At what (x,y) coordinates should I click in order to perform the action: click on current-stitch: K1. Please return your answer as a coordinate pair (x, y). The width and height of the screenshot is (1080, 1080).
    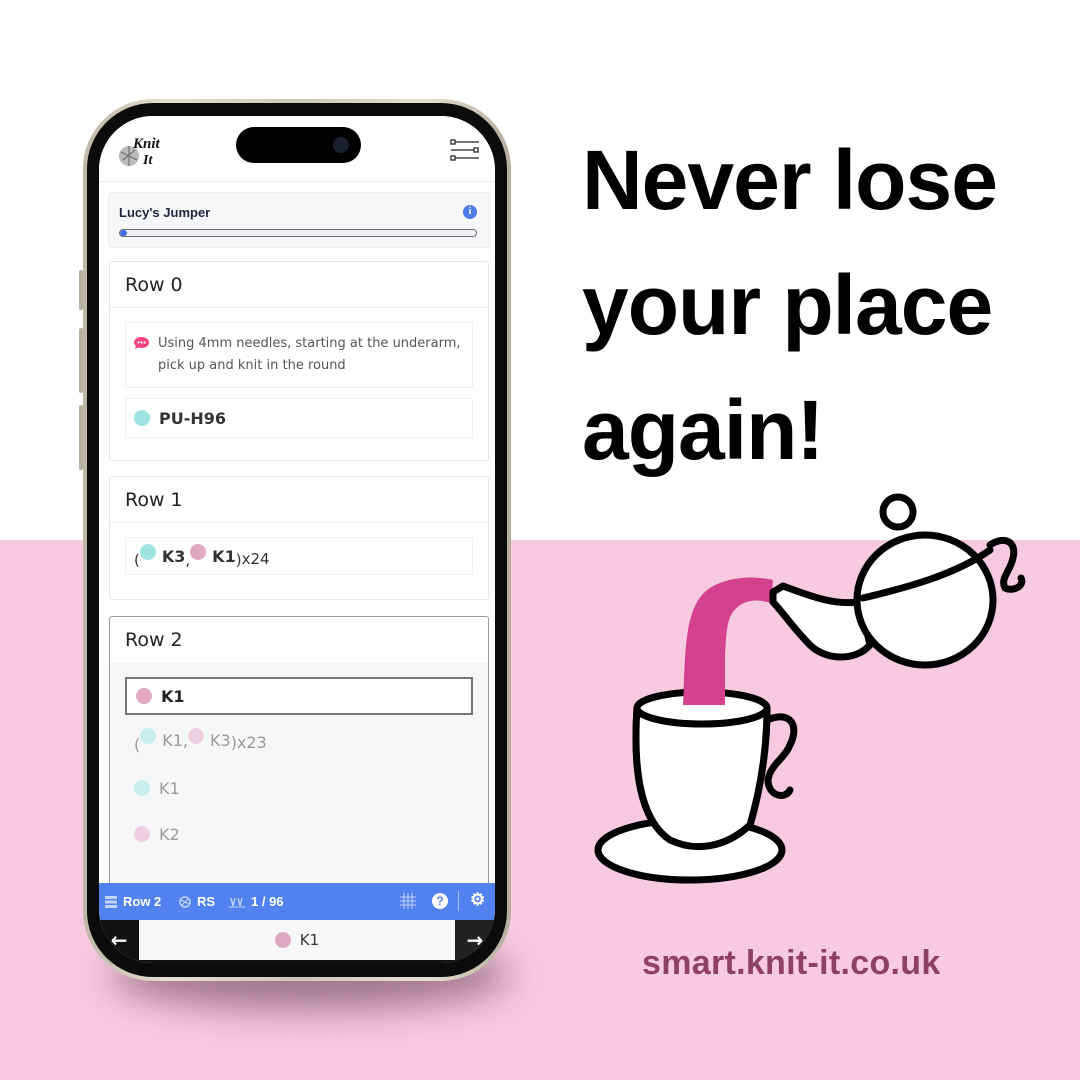
    Looking at the image, I should click on (299, 696).